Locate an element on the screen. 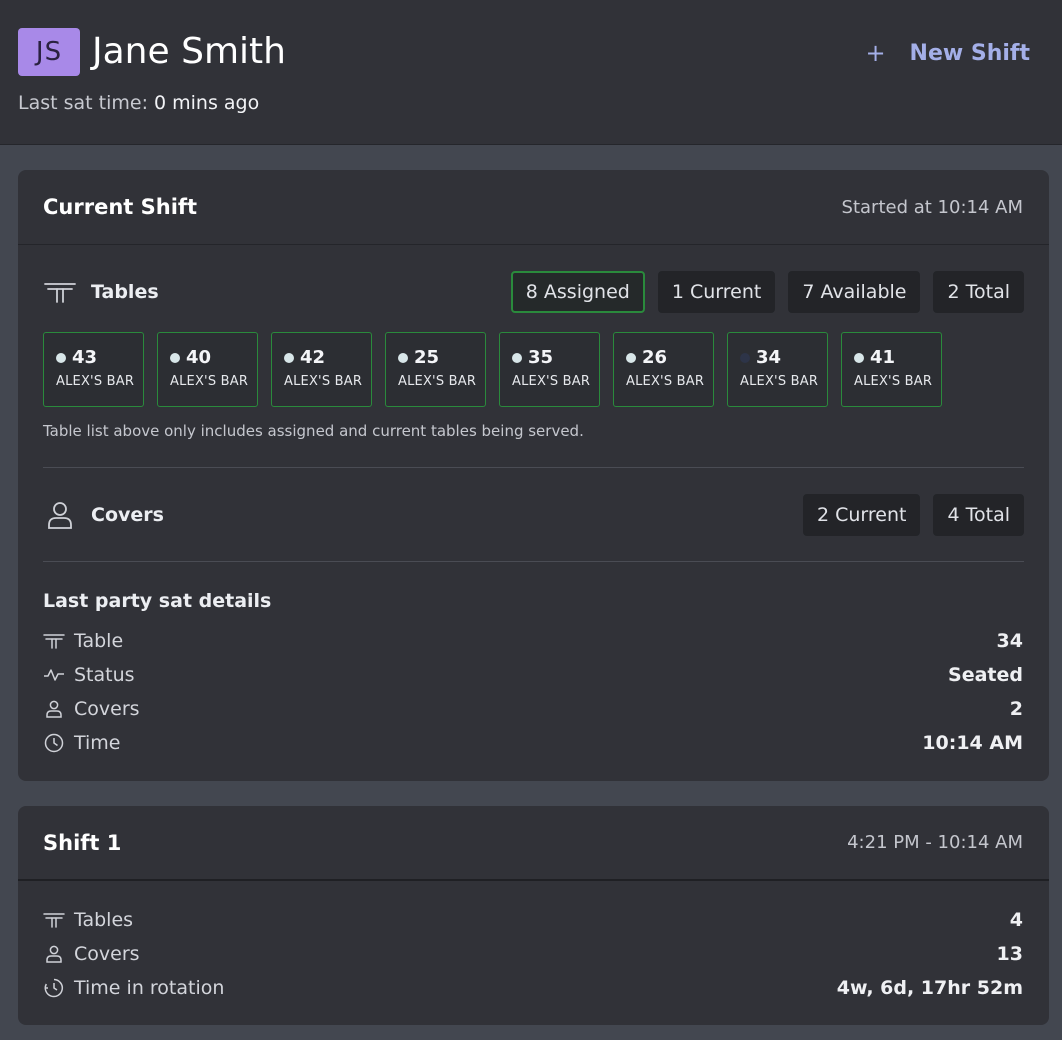 The width and height of the screenshot is (1062, 1040). detail-row-time: Time 10:14 AM is located at coordinates (533, 743).